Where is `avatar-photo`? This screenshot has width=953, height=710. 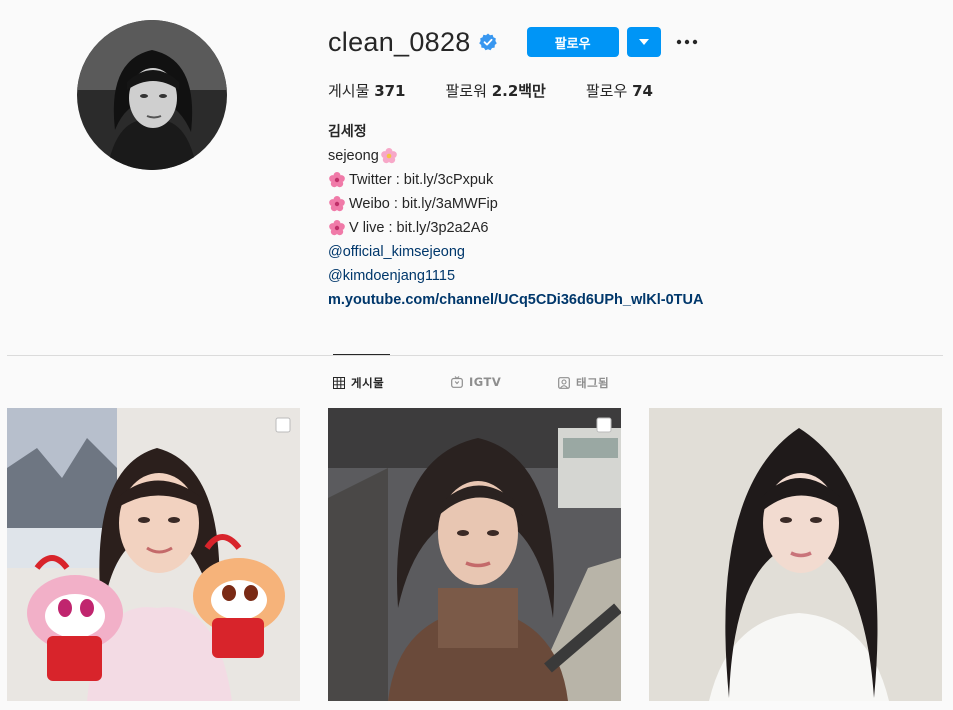
avatar-photo is located at coordinates (152, 95).